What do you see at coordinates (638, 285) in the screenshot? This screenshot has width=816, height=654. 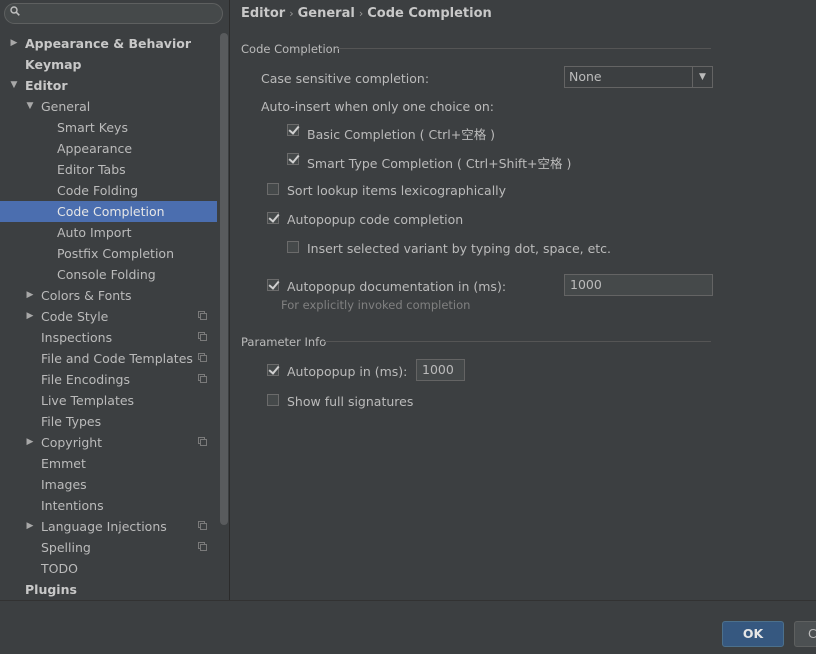 I see `autopopup-doc-delay-input: 1000` at bounding box center [638, 285].